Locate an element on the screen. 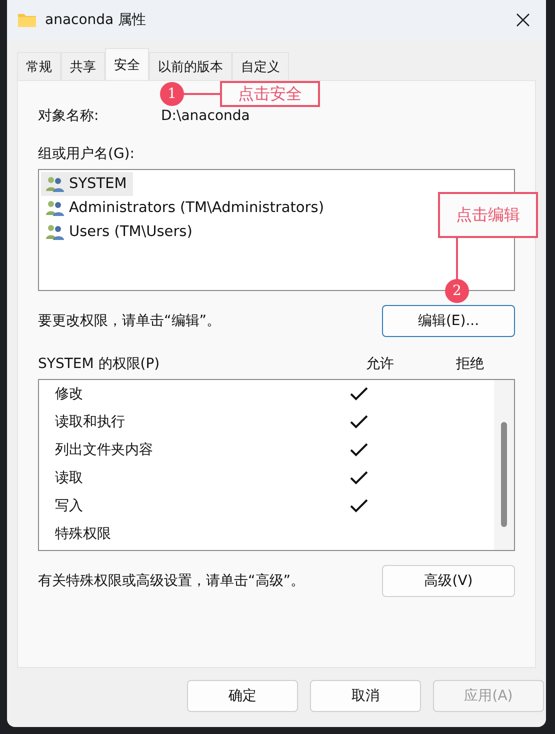 The width and height of the screenshot is (555, 734). permission-name: 修改 is located at coordinates (69, 394).